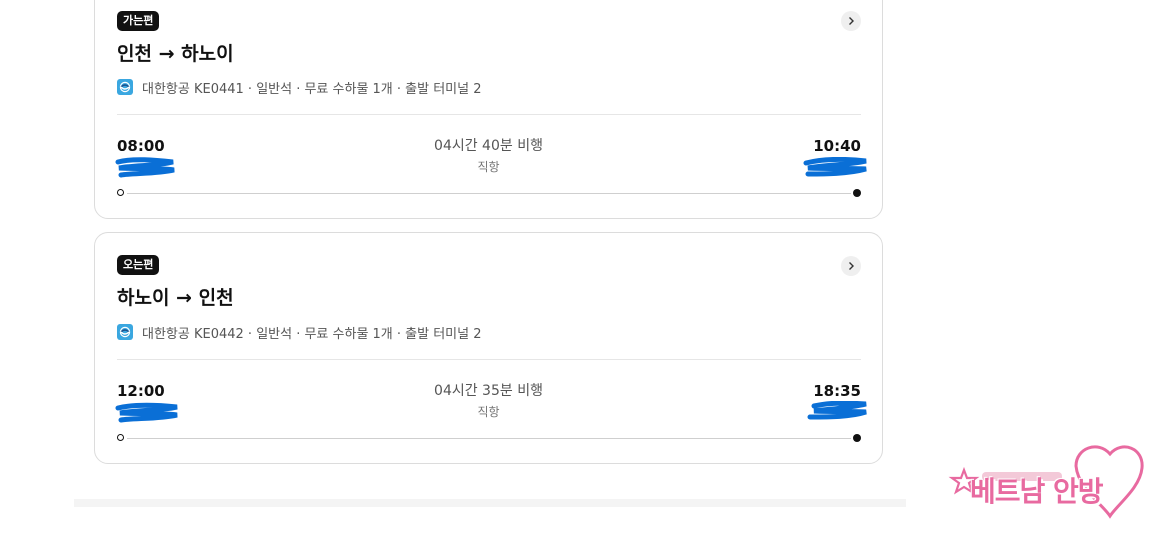 Image resolution: width=1157 pixels, height=541 pixels. What do you see at coordinates (312, 334) in the screenshot?
I see `airline-info: 대한항공 KE0442 · 일반석 · 무료 수하물 1개 · 출발 터미널 2` at bounding box center [312, 334].